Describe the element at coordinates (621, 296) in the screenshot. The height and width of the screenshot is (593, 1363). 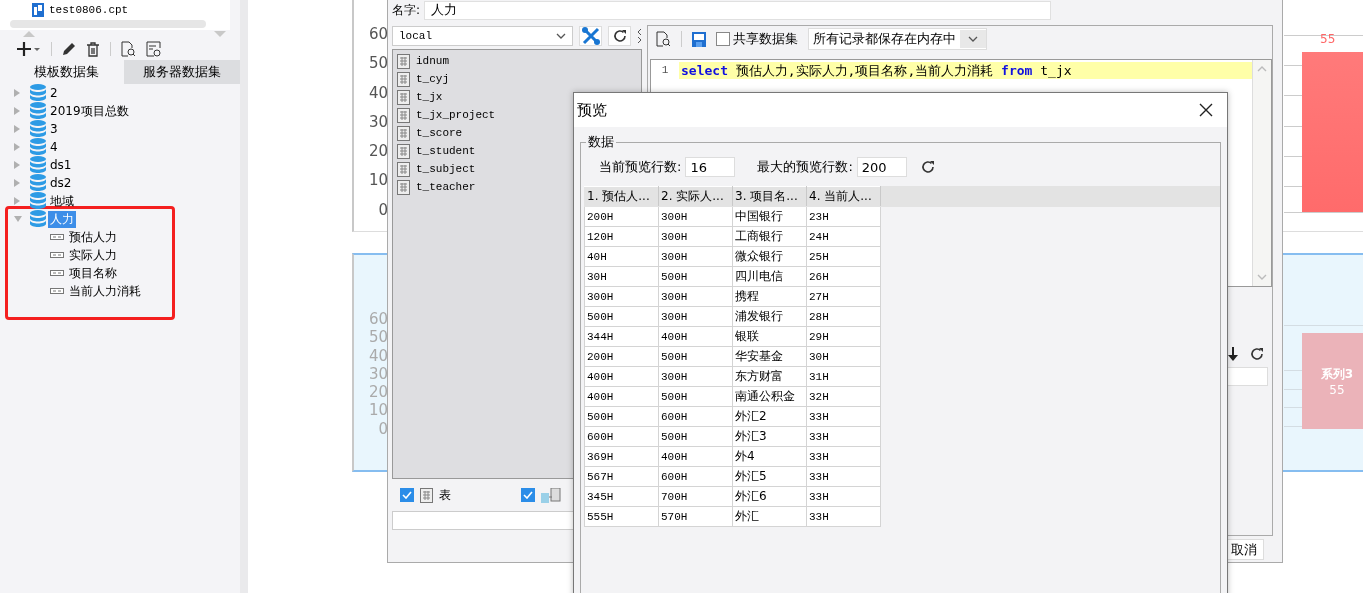
I see `table-cell: 300H` at that location.